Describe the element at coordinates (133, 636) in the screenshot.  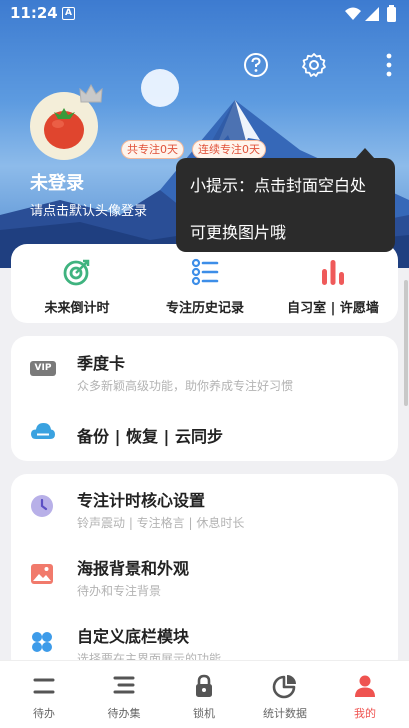
I see `row-title: 自定义底栏模块` at that location.